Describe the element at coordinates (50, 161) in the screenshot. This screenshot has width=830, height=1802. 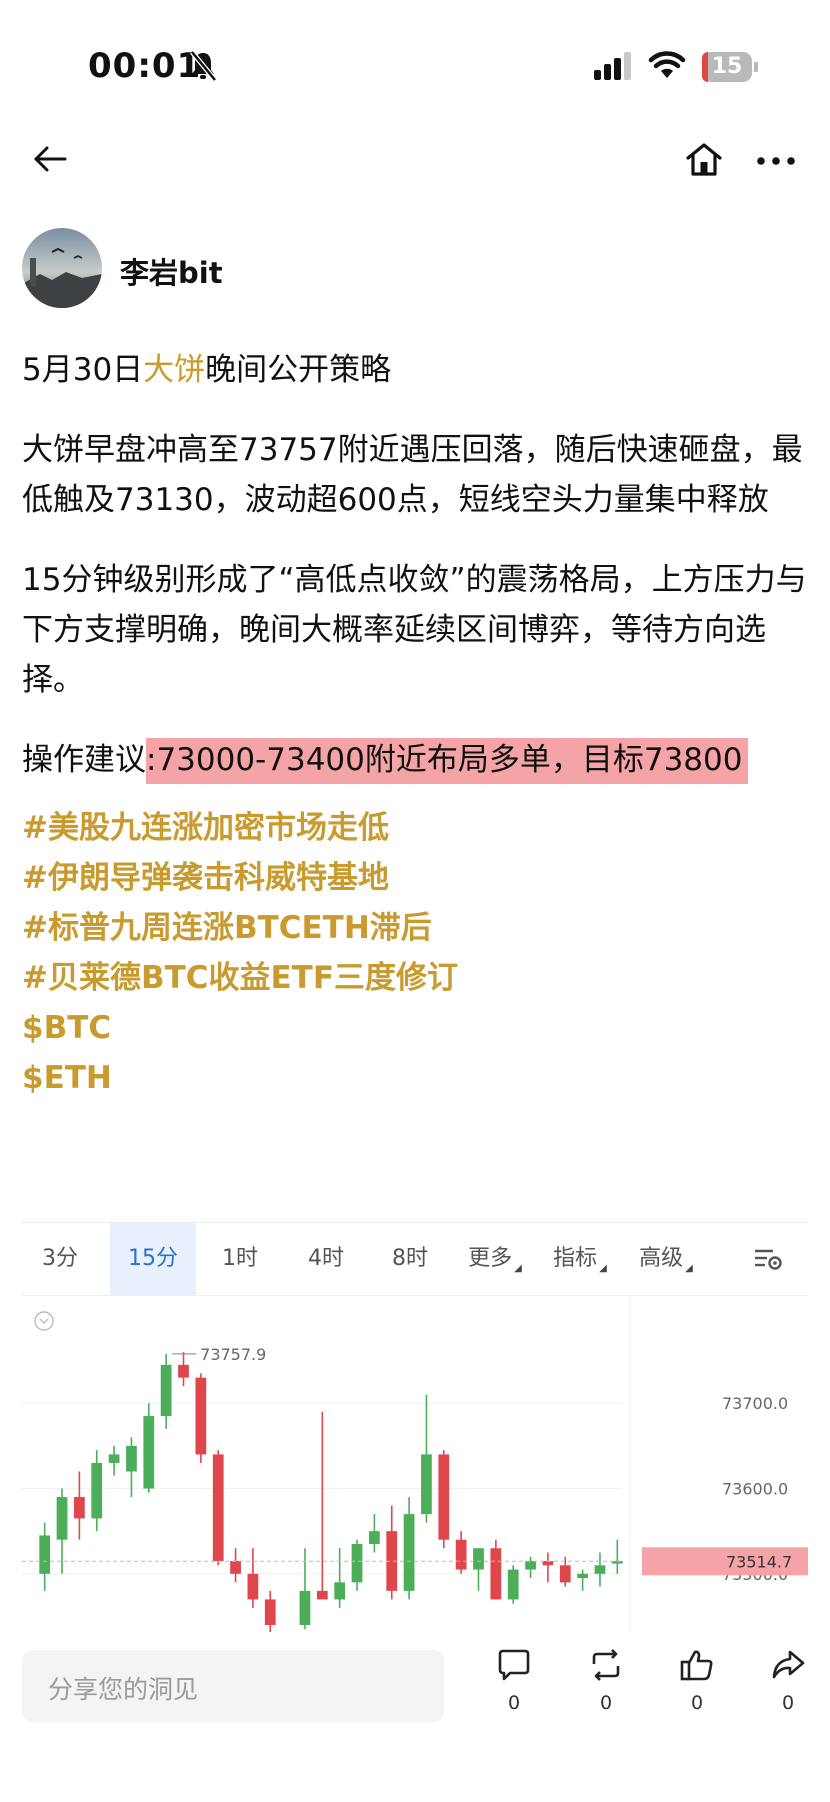
I see `back-arrow-icon` at that location.